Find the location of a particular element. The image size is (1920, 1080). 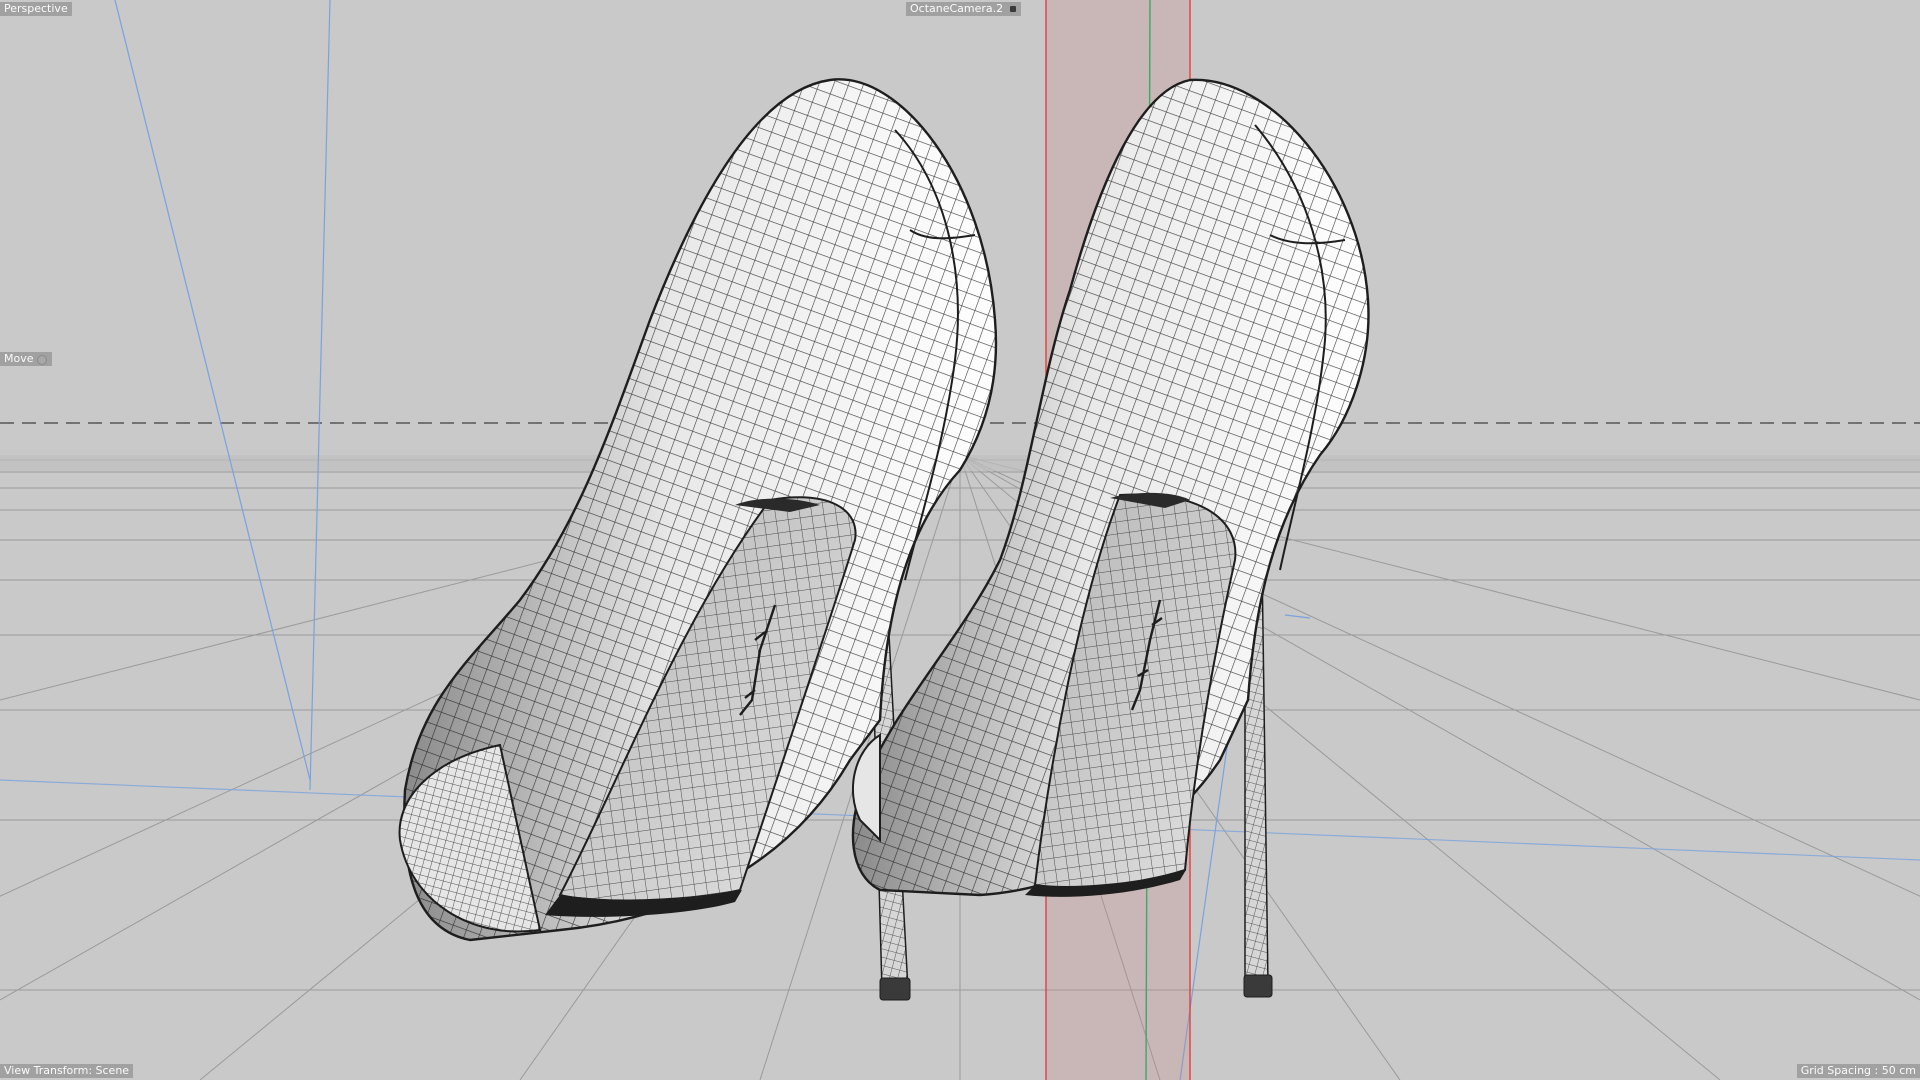

grid-spacing-label: Grid Spacing : 50 cm is located at coordinates (1858, 1071).